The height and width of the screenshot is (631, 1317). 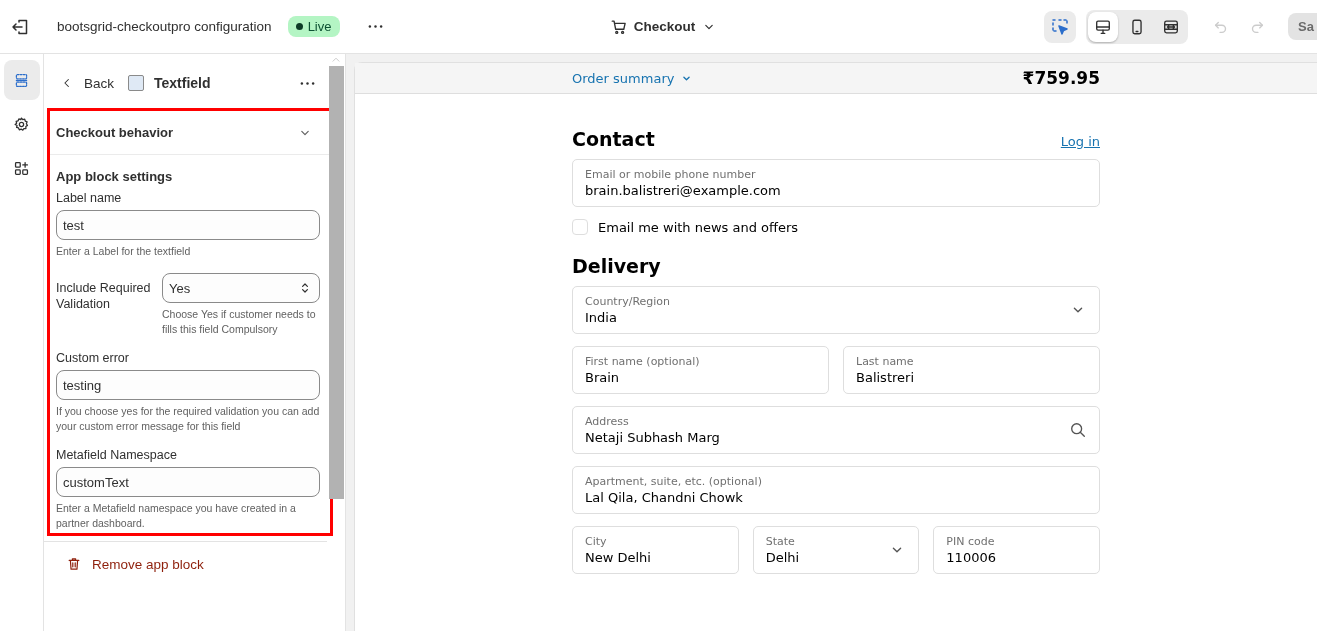 I want to click on text-field: testing, so click(x=188, y=385).